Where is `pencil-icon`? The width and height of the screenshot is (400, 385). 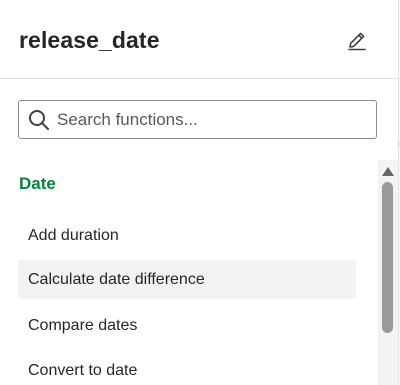
pencil-icon is located at coordinates (357, 41).